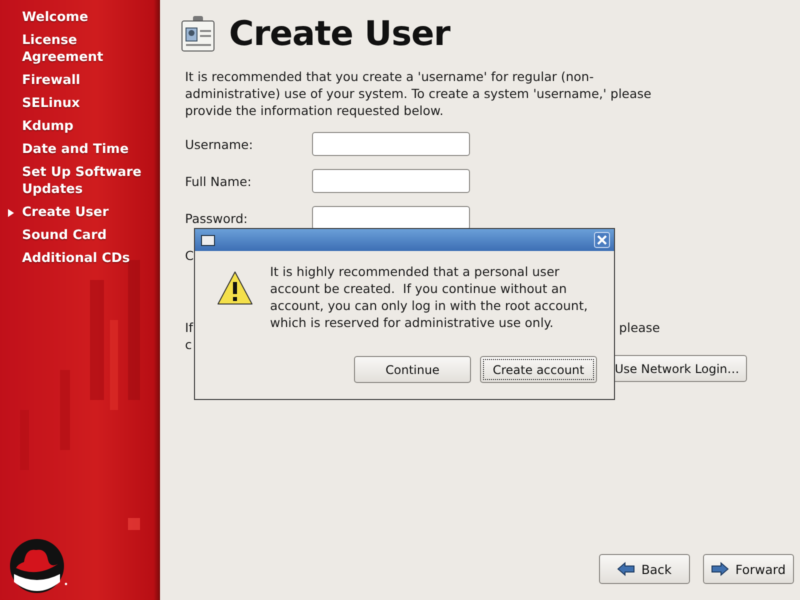 Image resolution: width=800 pixels, height=600 pixels. I want to click on sidebar-item: Firewall, so click(44, 80).